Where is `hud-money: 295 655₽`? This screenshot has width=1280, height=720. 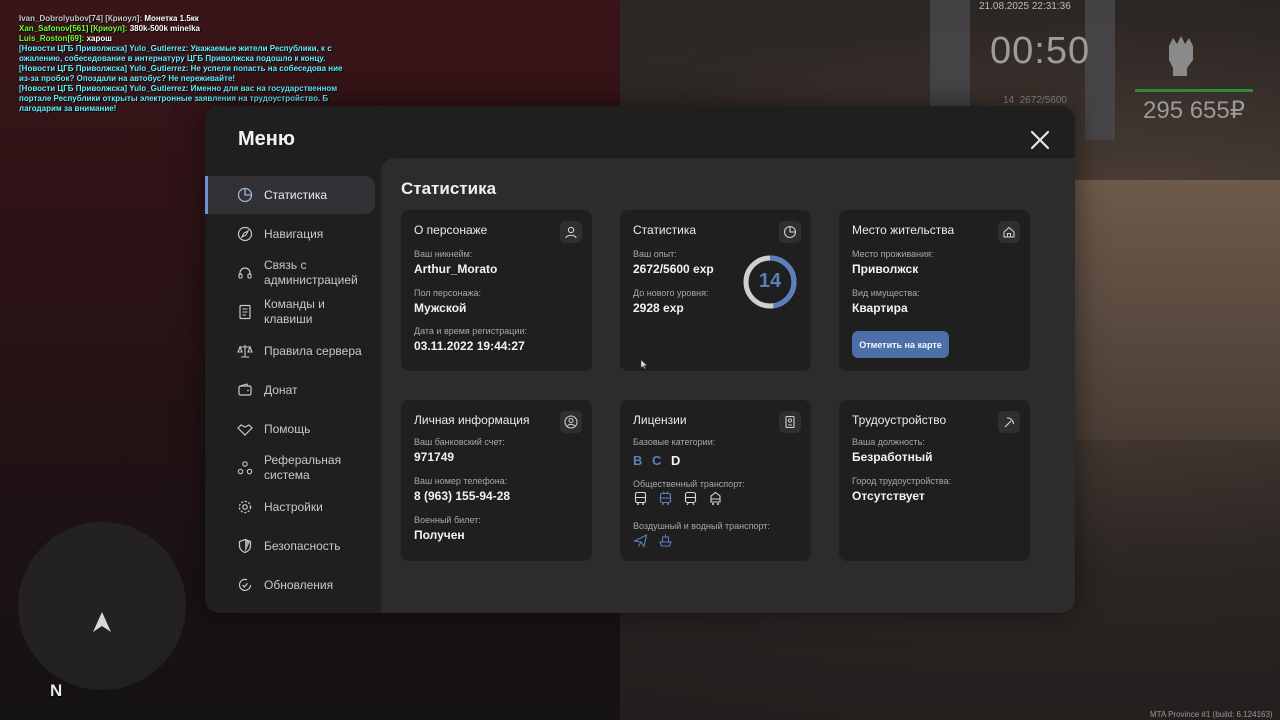 hud-money: 295 655₽ is located at coordinates (1194, 110).